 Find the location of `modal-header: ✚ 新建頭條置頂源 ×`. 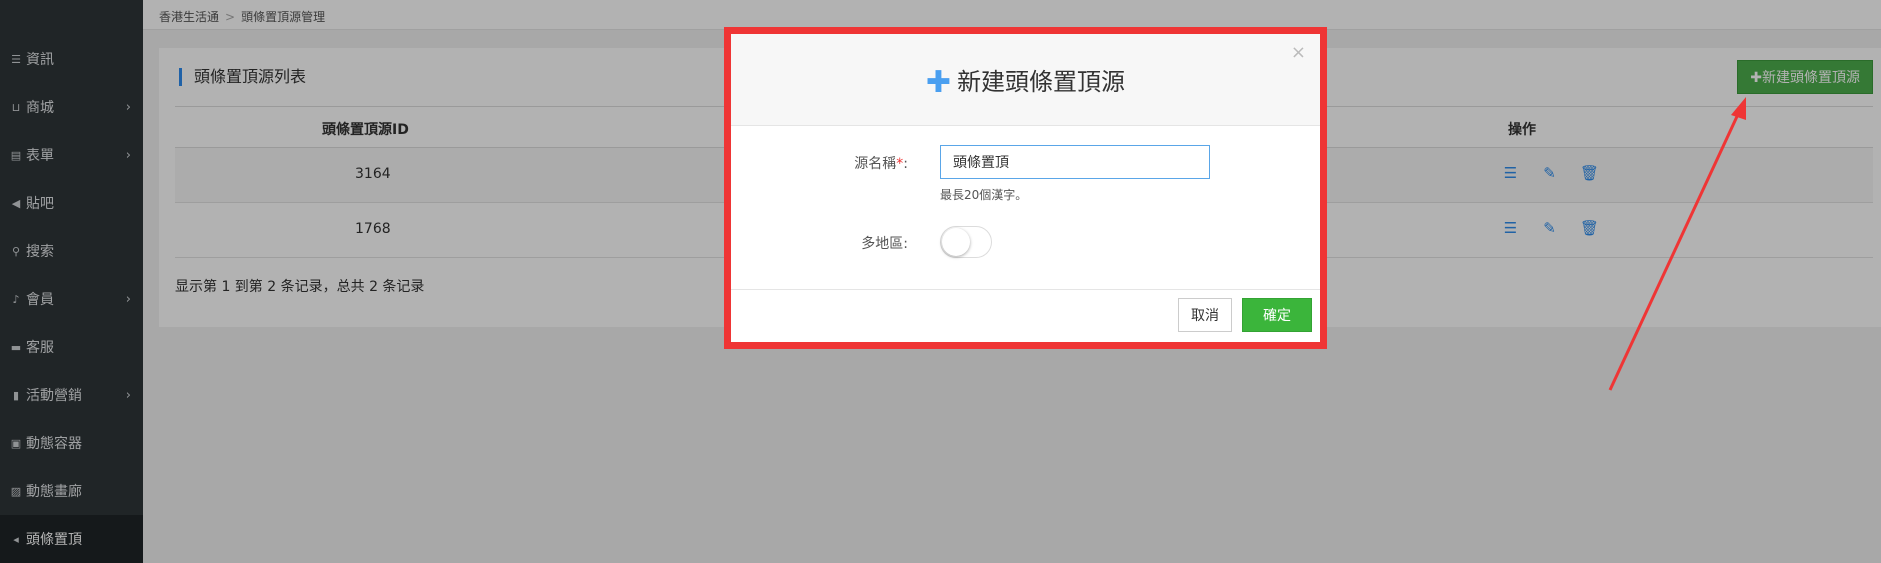

modal-header: ✚ 新建頭條置頂源 × is located at coordinates (1025, 80).